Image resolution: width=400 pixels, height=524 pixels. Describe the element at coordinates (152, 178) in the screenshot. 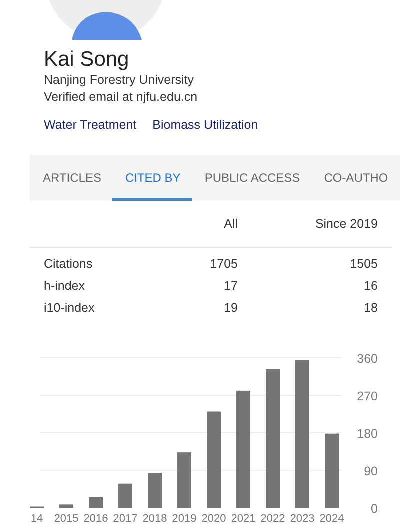

I see `tab: CITED BY` at that location.